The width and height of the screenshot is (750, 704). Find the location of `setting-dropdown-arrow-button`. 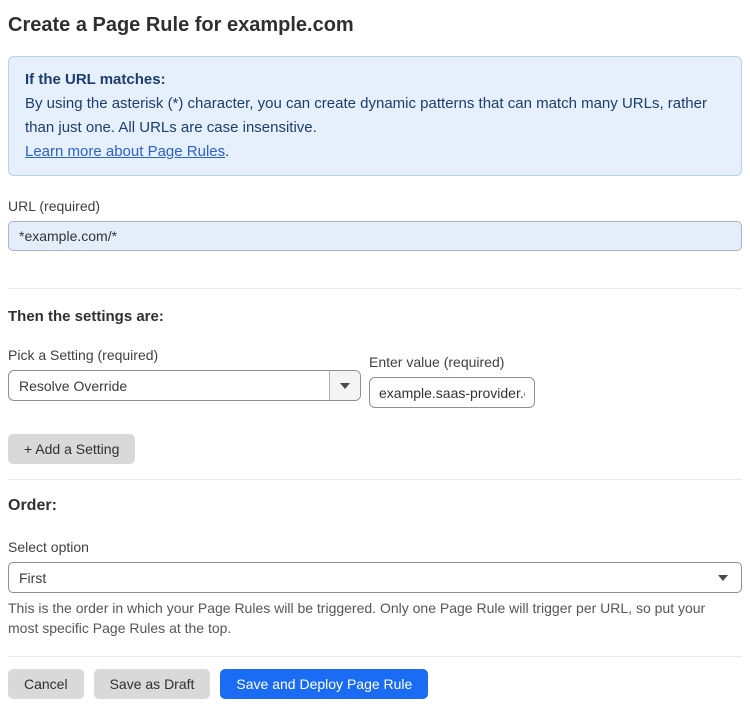

setting-dropdown-arrow-button is located at coordinates (344, 385).